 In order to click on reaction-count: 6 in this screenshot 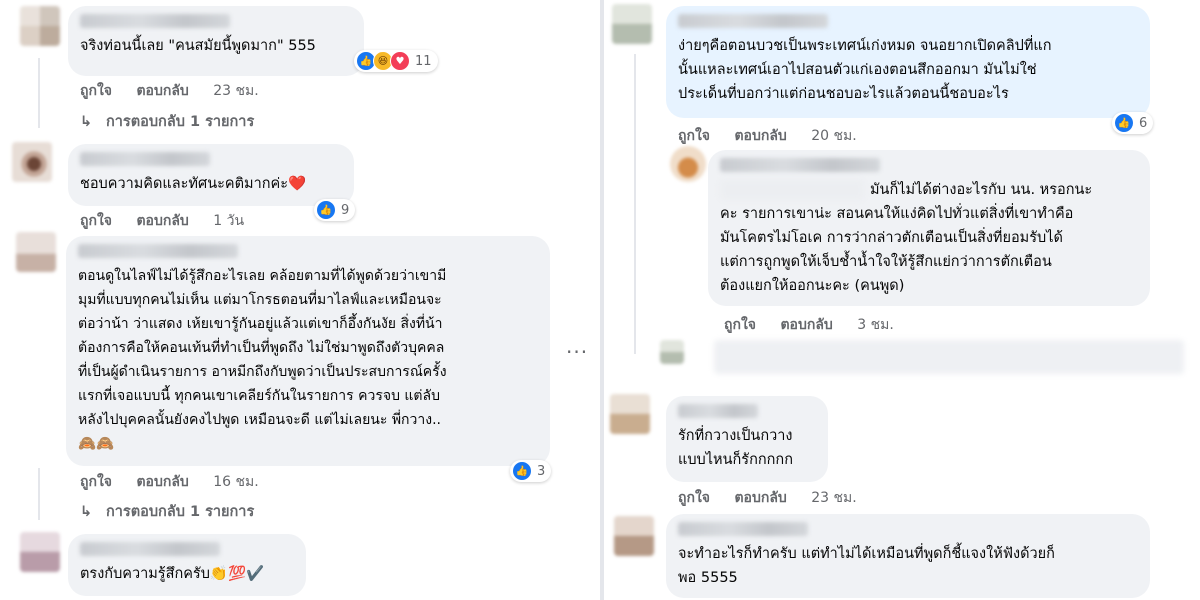, I will do `click(1143, 123)`.